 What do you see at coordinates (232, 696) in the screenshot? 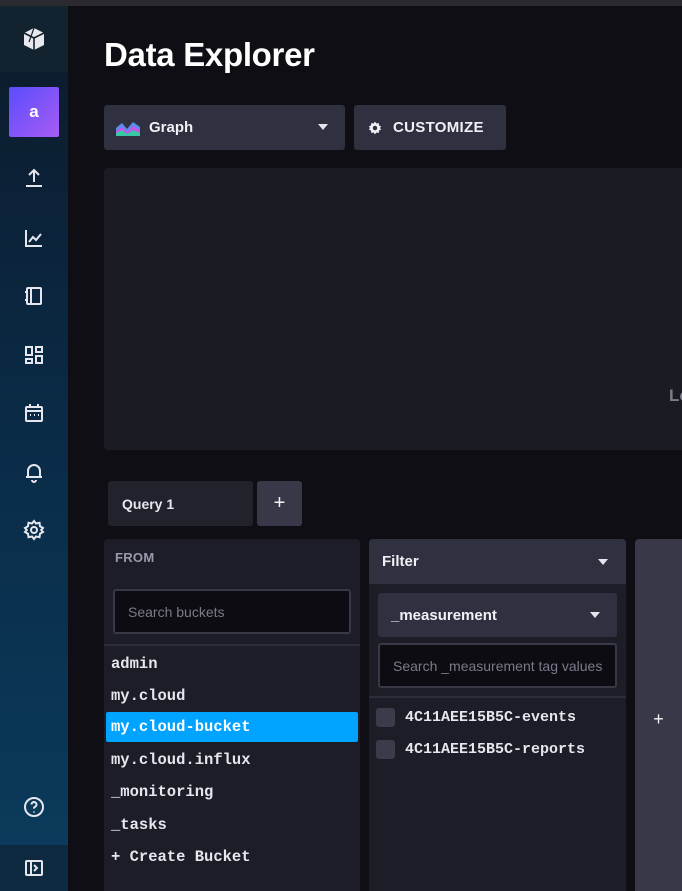
I see `bucket-item-my-cloud: my.cloud` at bounding box center [232, 696].